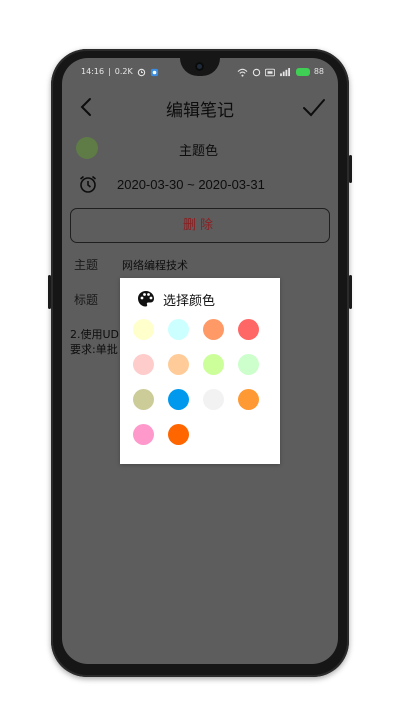 The image size is (400, 710). What do you see at coordinates (350, 169) in the screenshot?
I see `volume-button` at bounding box center [350, 169].